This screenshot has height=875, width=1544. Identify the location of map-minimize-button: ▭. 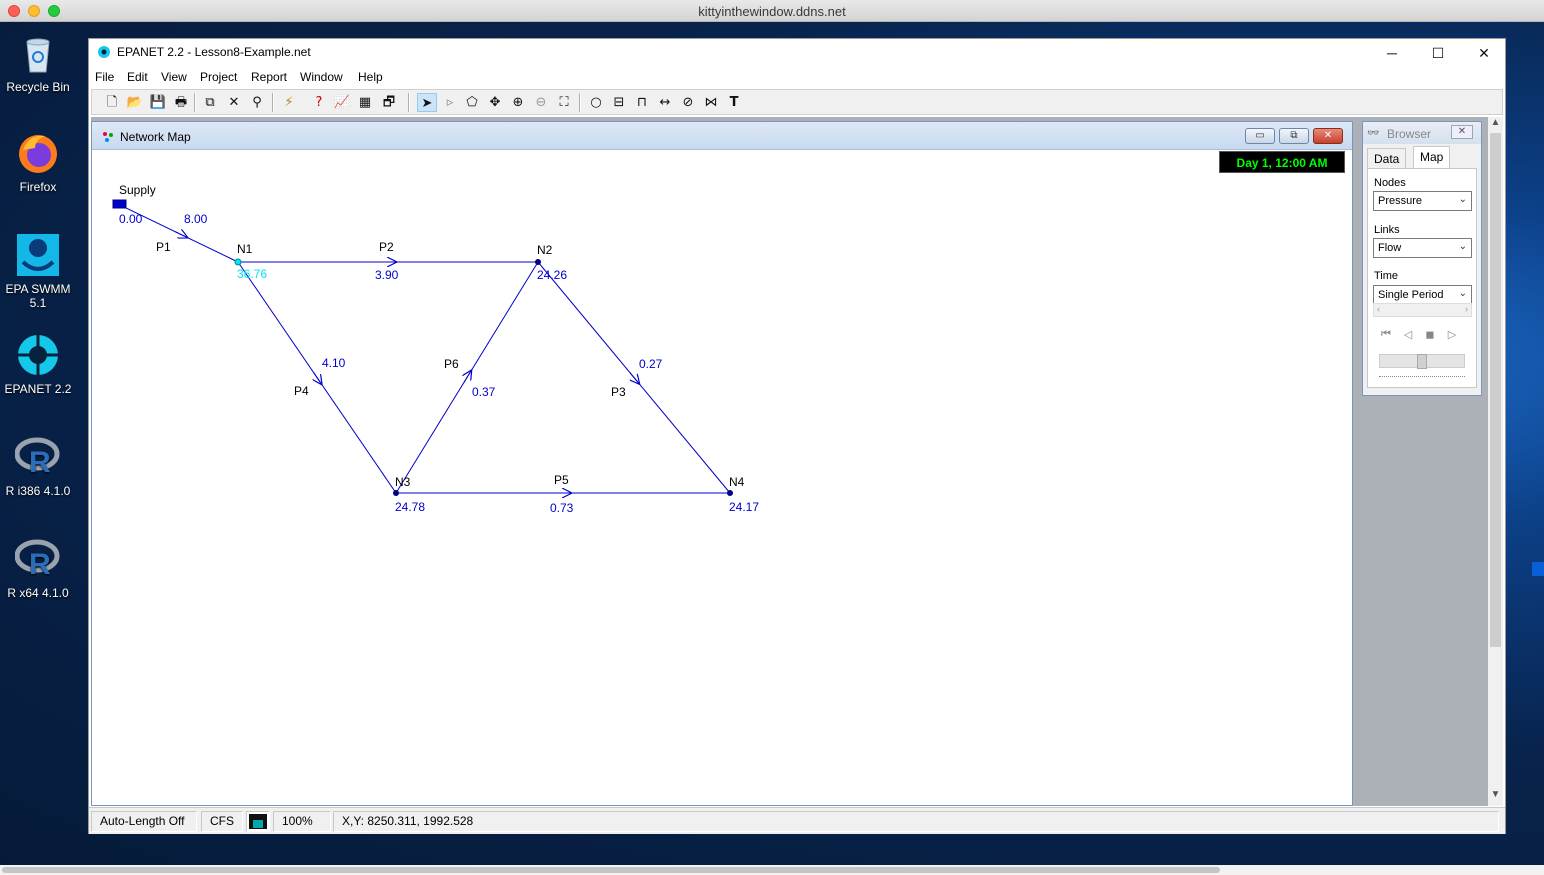
(1260, 136).